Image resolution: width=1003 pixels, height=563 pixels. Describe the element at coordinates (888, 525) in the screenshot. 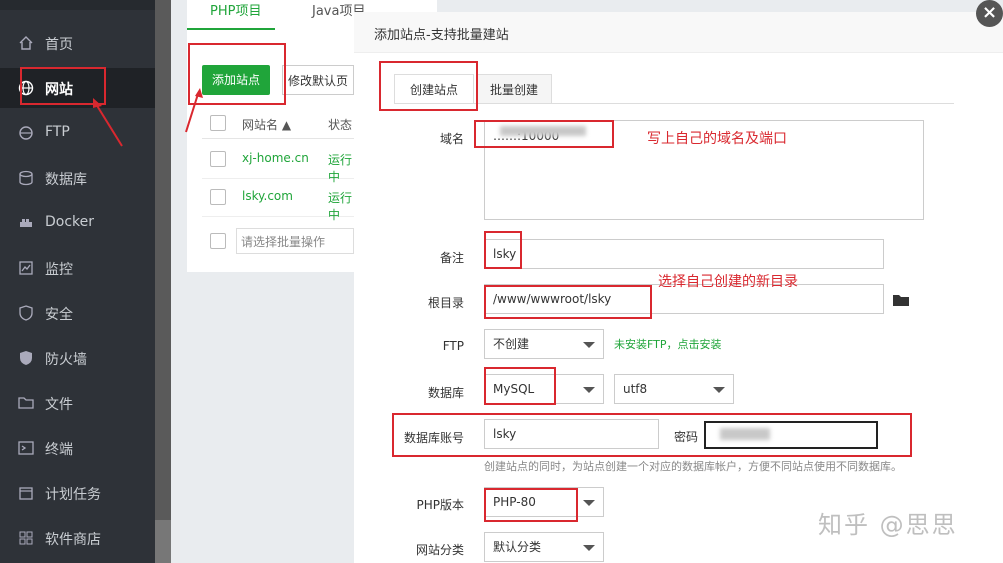

I see `watermark: 知乎 @思思` at that location.